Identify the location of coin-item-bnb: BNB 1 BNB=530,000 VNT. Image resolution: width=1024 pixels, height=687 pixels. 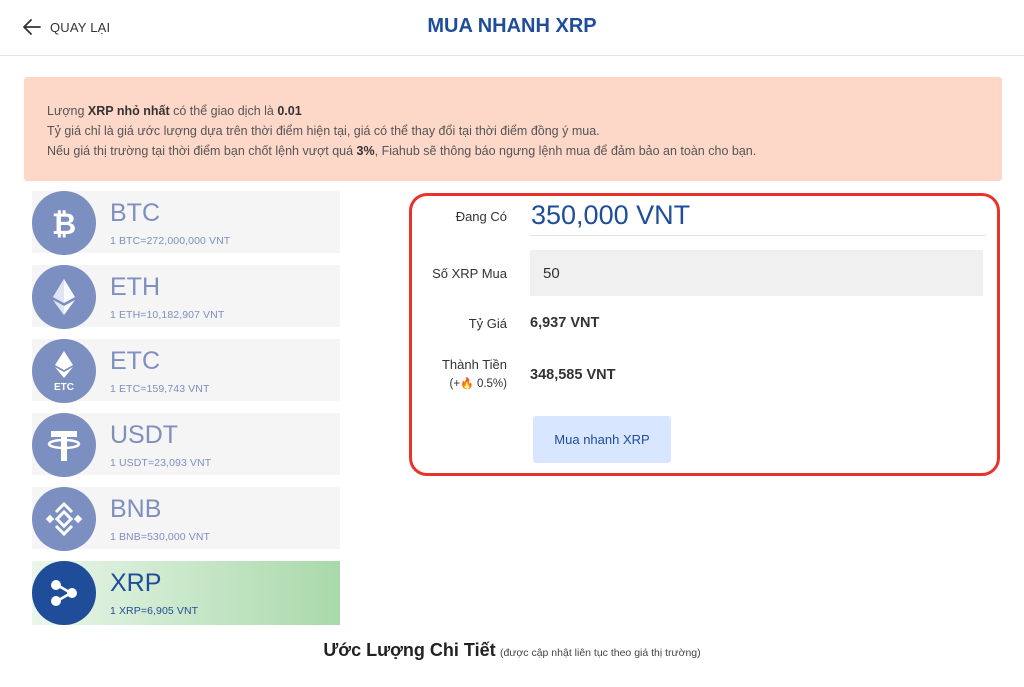
(186, 519).